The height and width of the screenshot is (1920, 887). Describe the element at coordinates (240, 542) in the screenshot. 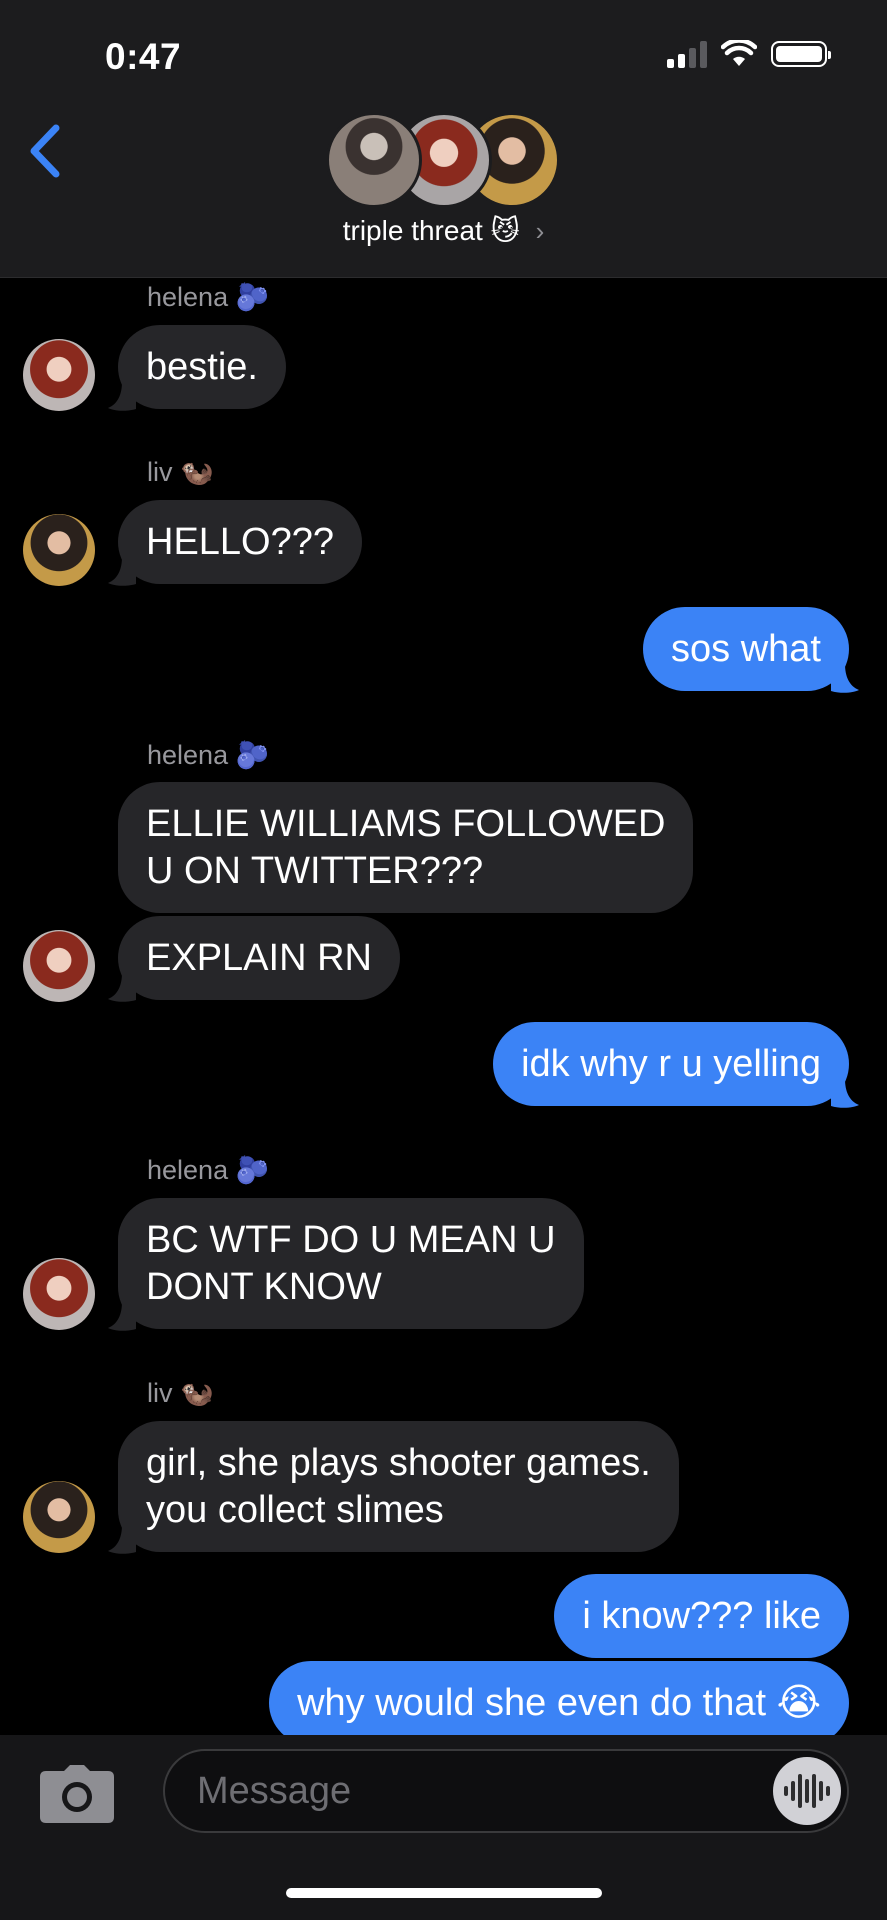

I see `message-bubble-incoming: HELLO???` at that location.